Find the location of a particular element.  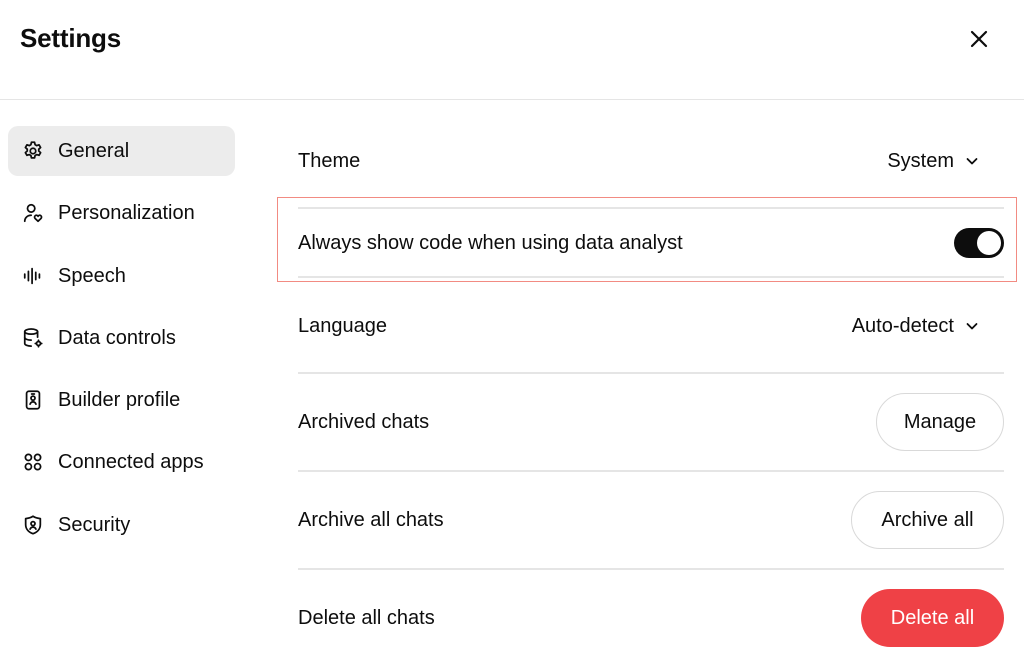

archive-all-label: Archive all chats is located at coordinates (371, 520).